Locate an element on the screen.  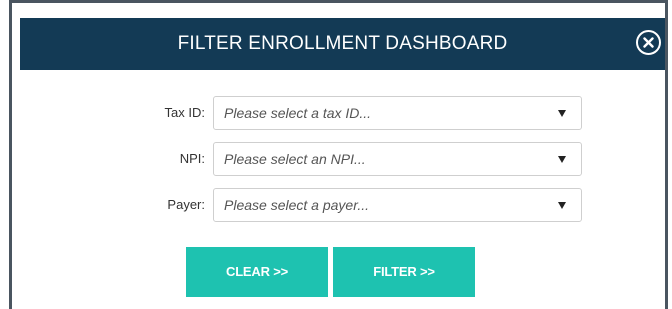
close-circle-icon is located at coordinates (648, 42).